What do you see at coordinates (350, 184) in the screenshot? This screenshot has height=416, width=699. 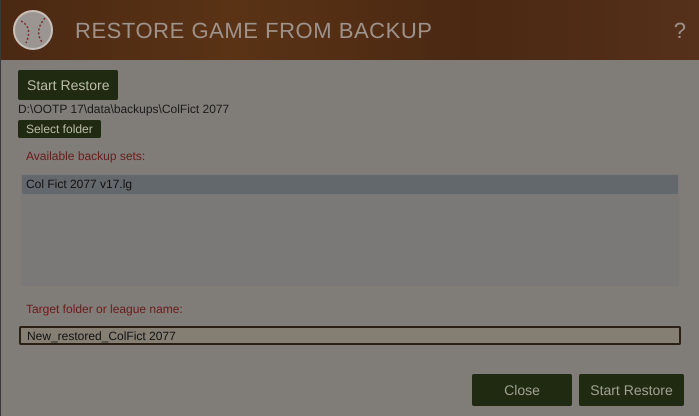 I see `backup-item: Col Fict 2077 v17.lg` at bounding box center [350, 184].